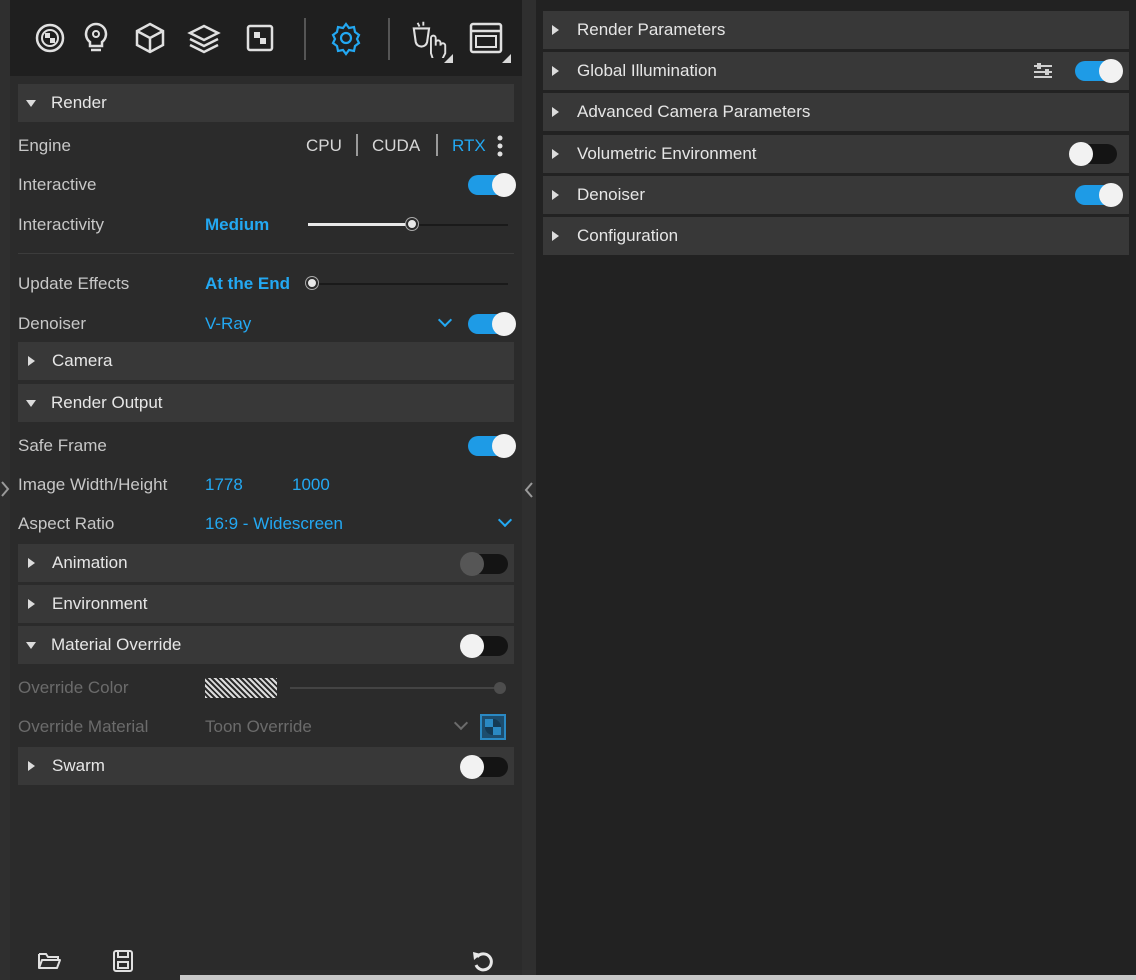 This screenshot has height=980, width=1136. What do you see at coordinates (93, 484) in the screenshot?
I see `image-size-label: Image Width/Height` at bounding box center [93, 484].